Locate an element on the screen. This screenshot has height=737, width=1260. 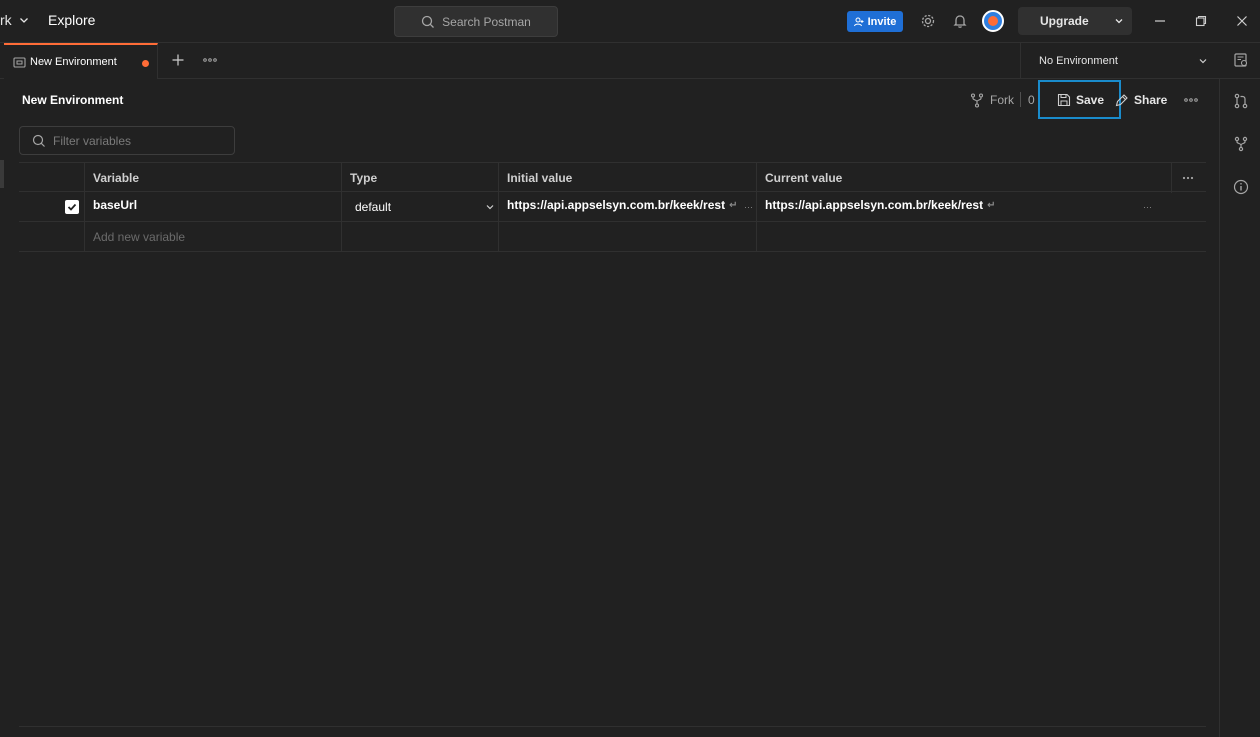
fork-divider is located at coordinates (1020, 99).